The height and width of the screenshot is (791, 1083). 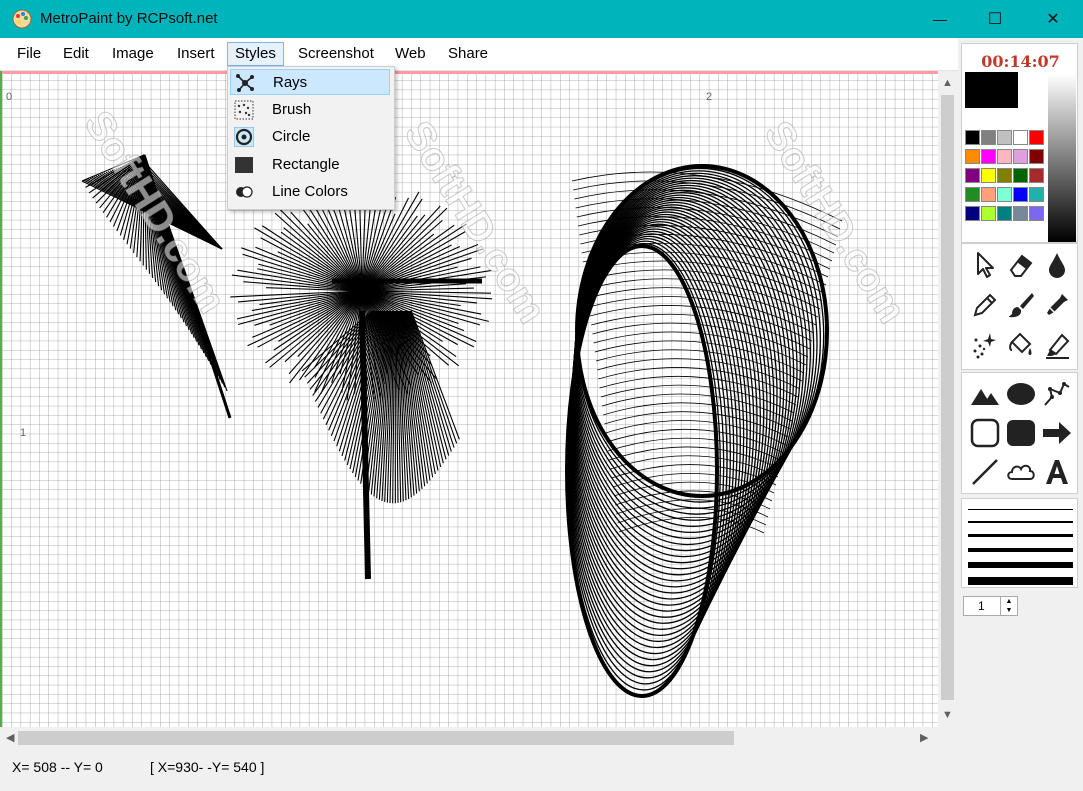 I want to click on circle-target-icon, so click(x=244, y=137).